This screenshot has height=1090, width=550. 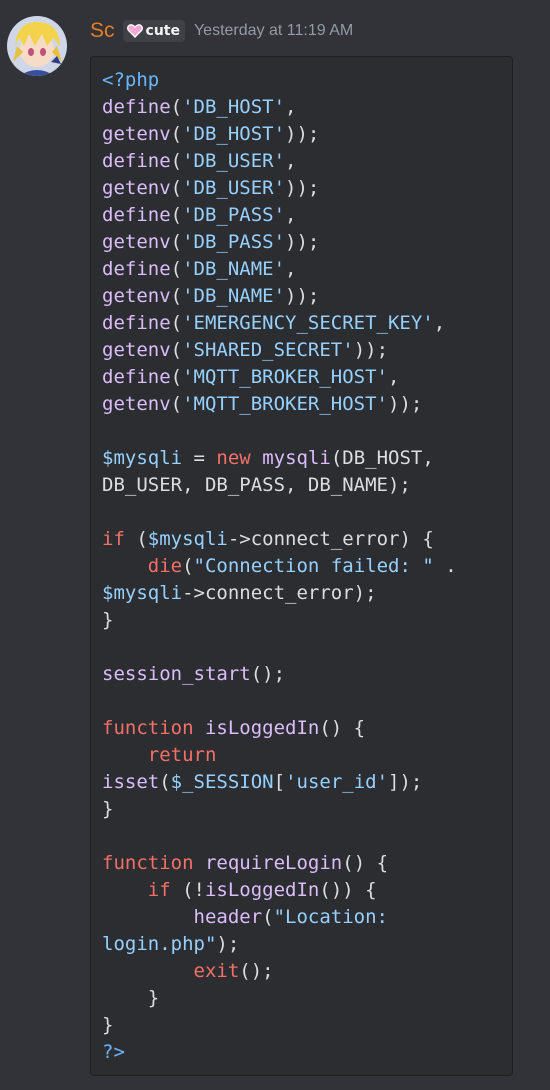 I want to click on code-token: isset, so click(x=131, y=782).